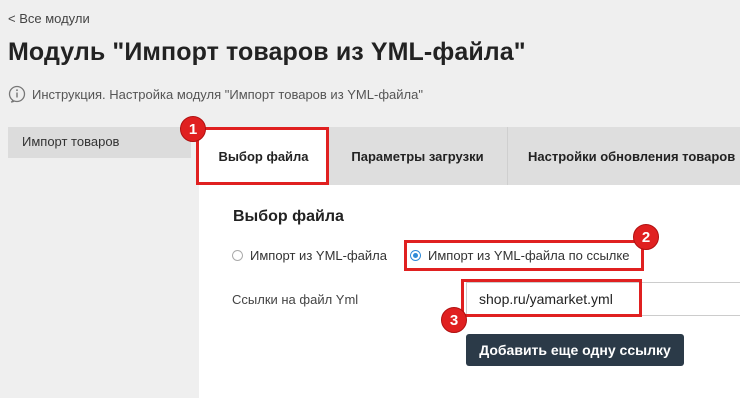  Describe the element at coordinates (624, 156) in the screenshot. I see `tab-update-settings: Настройки обновления товаров` at that location.